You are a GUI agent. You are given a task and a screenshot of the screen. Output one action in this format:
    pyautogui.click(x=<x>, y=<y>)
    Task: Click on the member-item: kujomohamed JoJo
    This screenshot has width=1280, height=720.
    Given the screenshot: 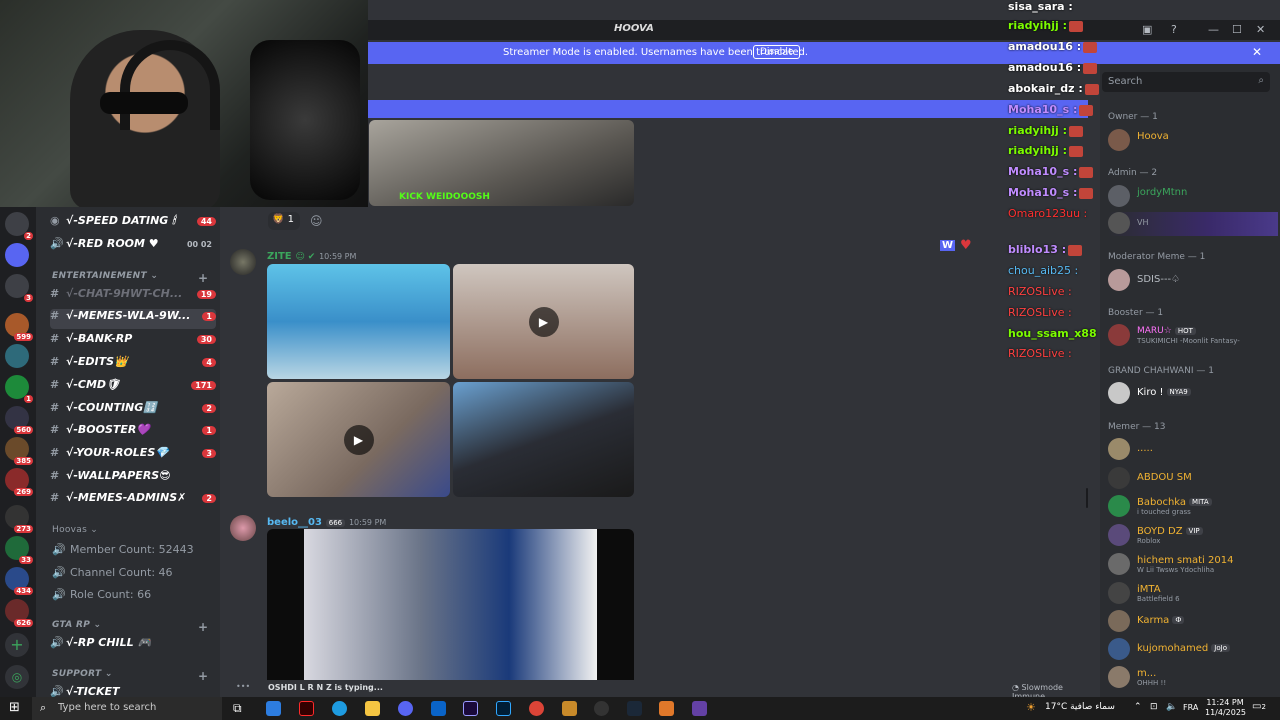 What is the action you would take?
    pyautogui.click(x=1193, y=650)
    